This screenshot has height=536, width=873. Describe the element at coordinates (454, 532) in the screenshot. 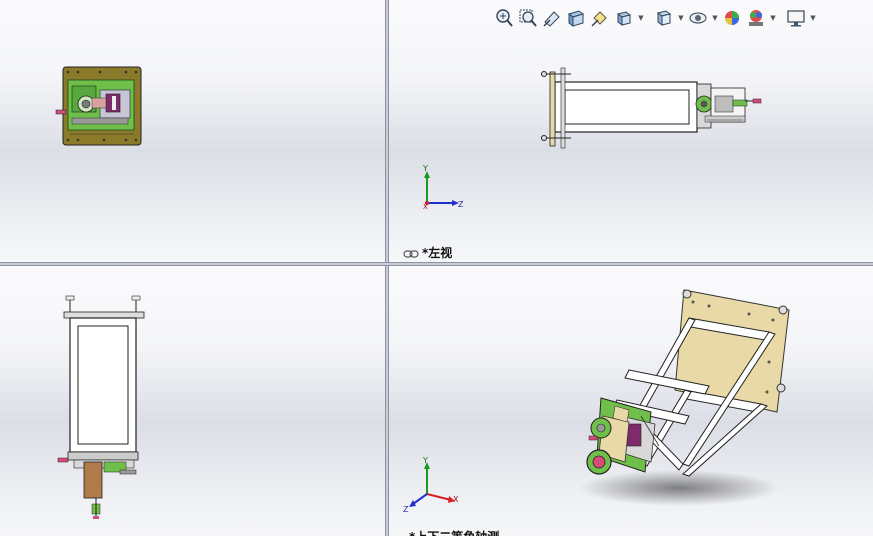

I see `viewport-label-isometric: *上下二等角轴测` at that location.